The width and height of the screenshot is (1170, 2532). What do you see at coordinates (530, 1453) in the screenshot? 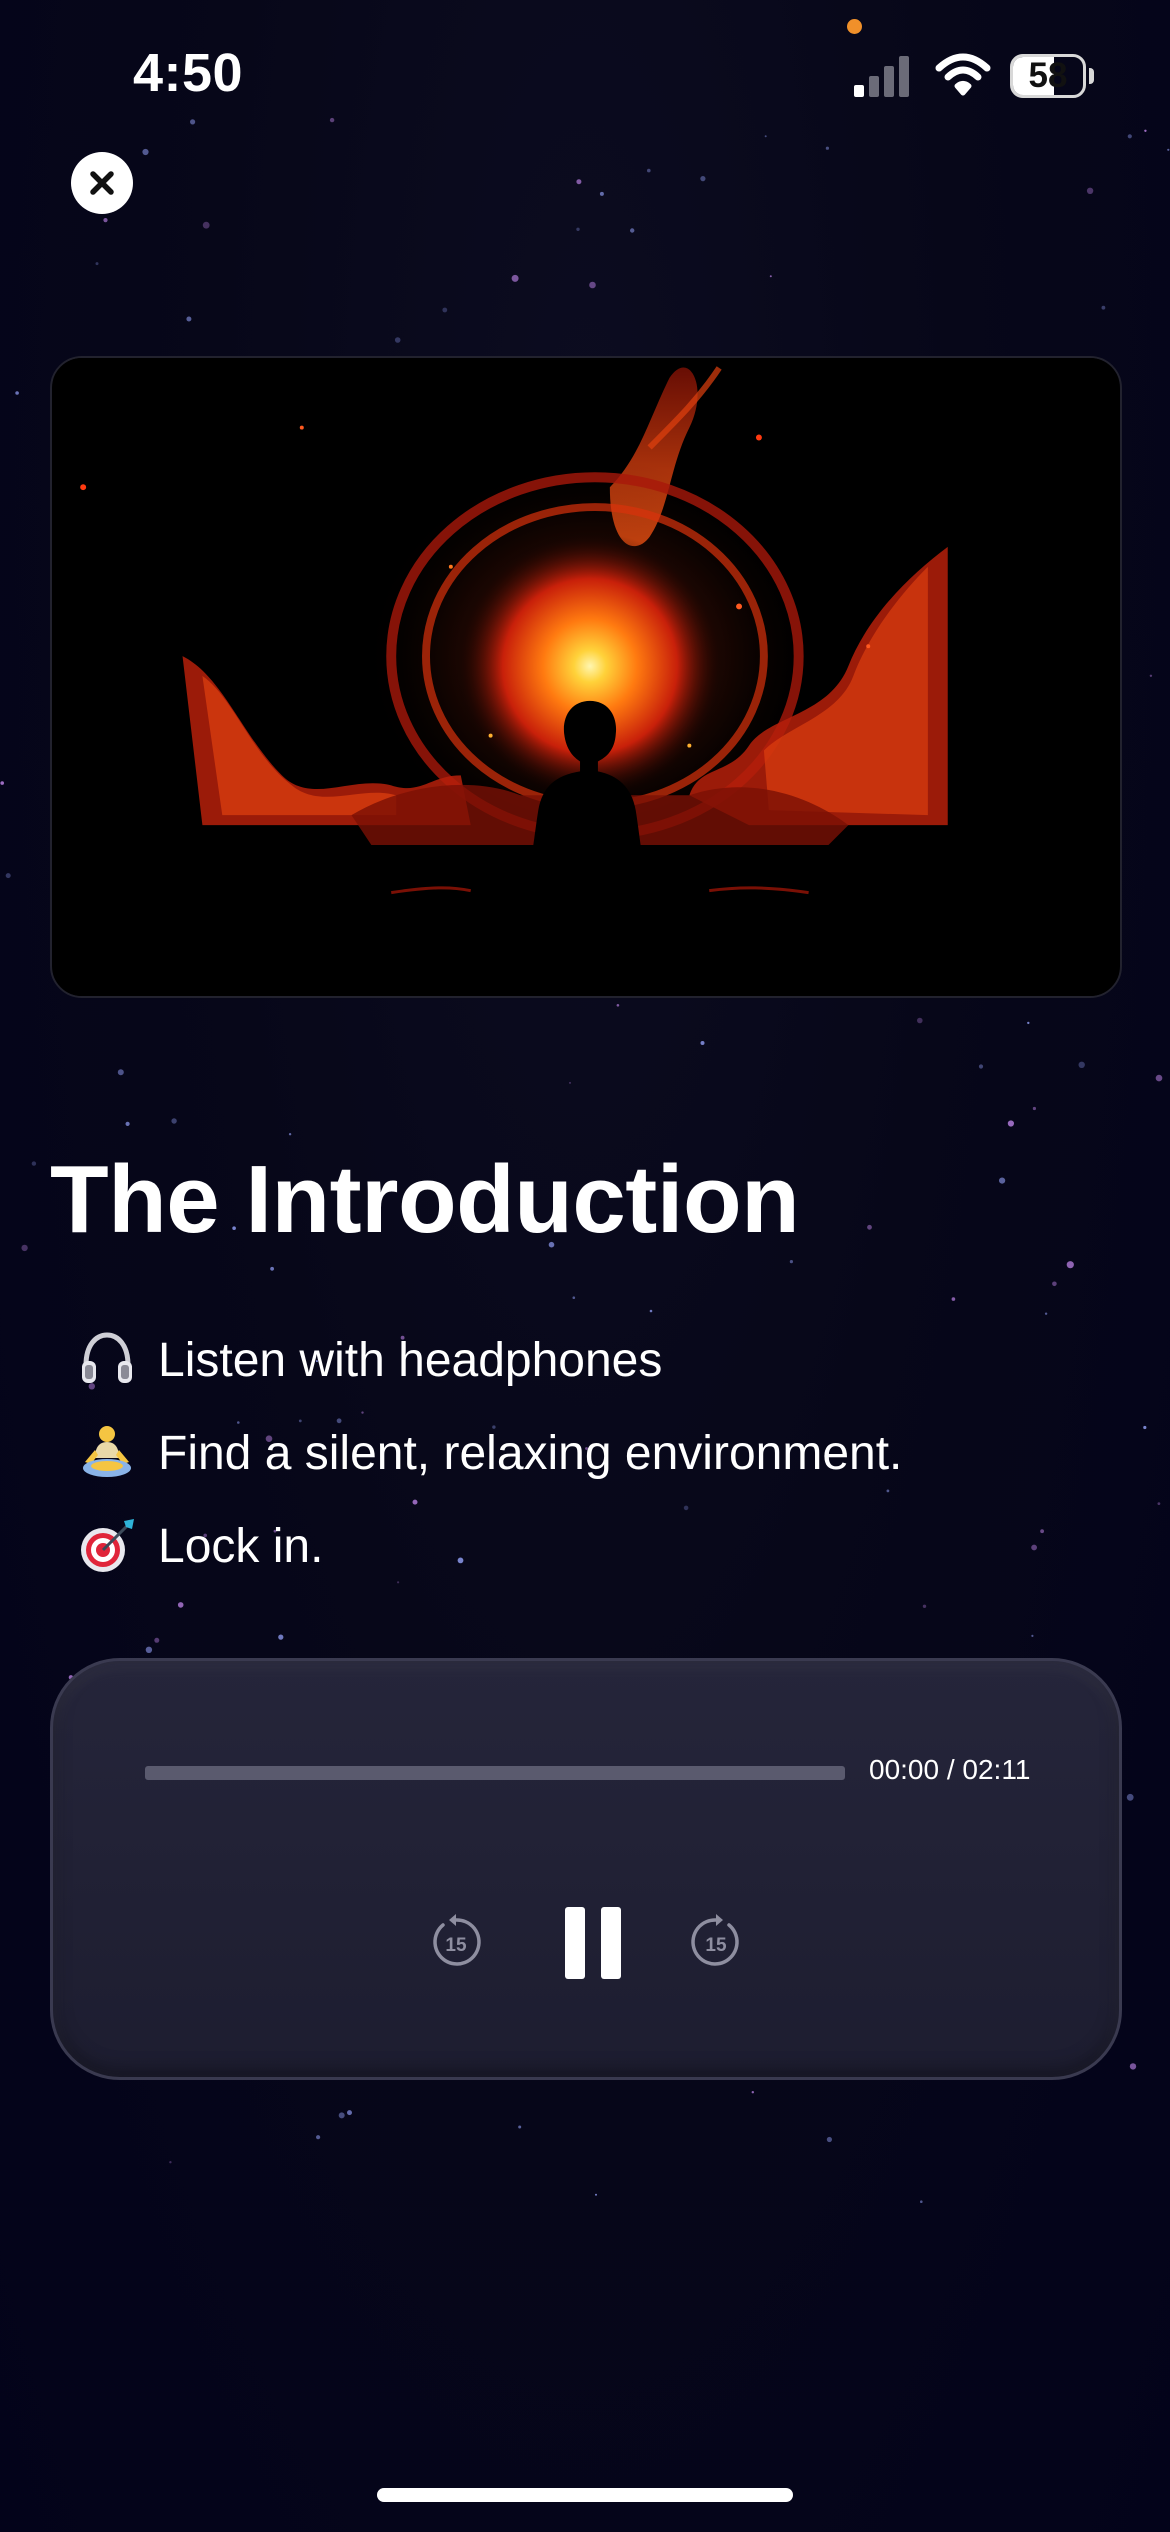
I see `tip-text: Find a silent, relaxing environment.` at bounding box center [530, 1453].